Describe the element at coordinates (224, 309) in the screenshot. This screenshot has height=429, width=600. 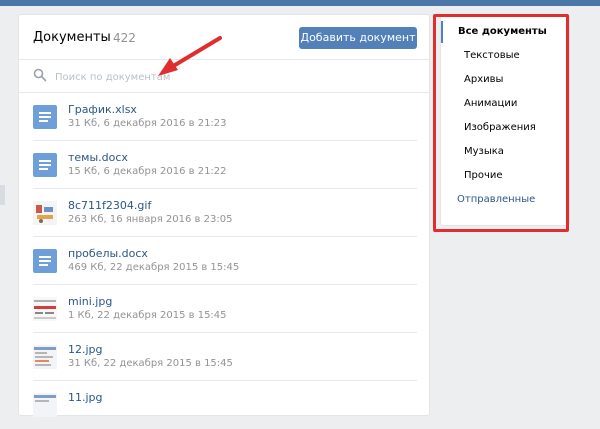
I see `document-row: mini.jpg 1 Кб, 22 декабря 2015 в 15:45` at that location.